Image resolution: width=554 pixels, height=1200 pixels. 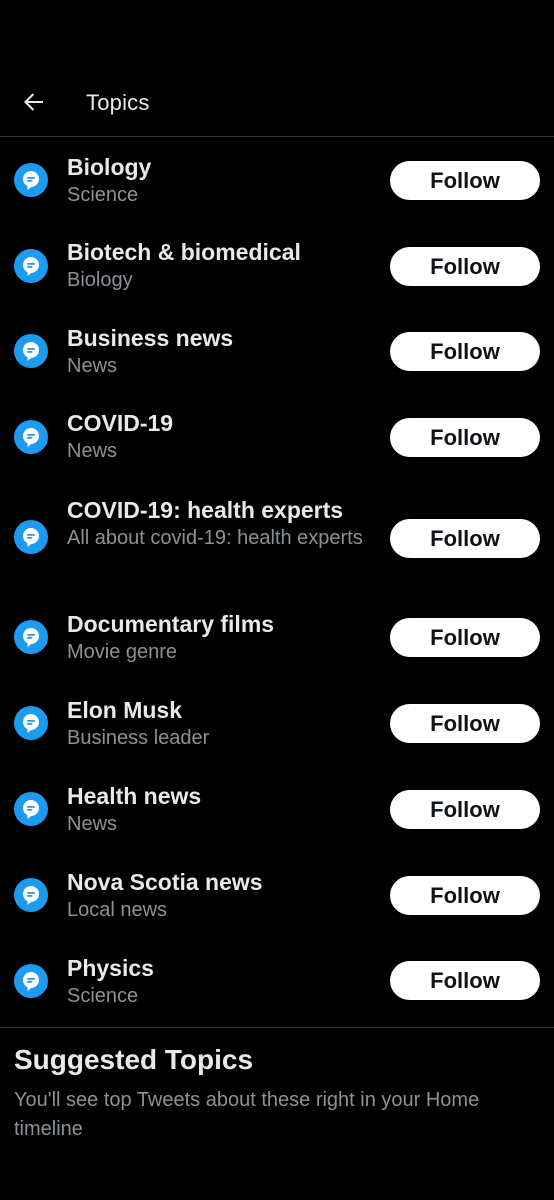 What do you see at coordinates (215, 538) in the screenshot?
I see `topic-category: All about covid-19: health experts` at bounding box center [215, 538].